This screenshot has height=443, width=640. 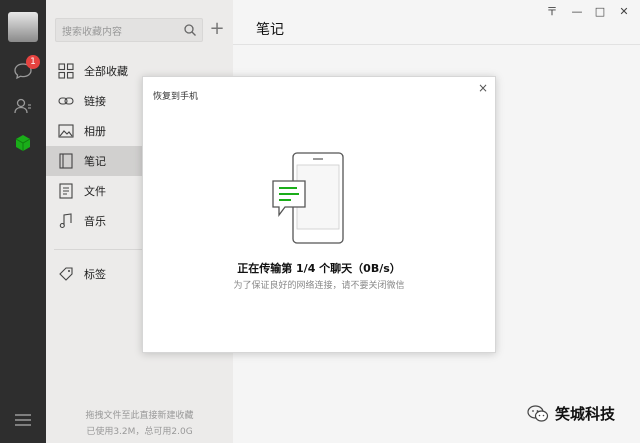 I want to click on search-icon, so click(x=190, y=30).